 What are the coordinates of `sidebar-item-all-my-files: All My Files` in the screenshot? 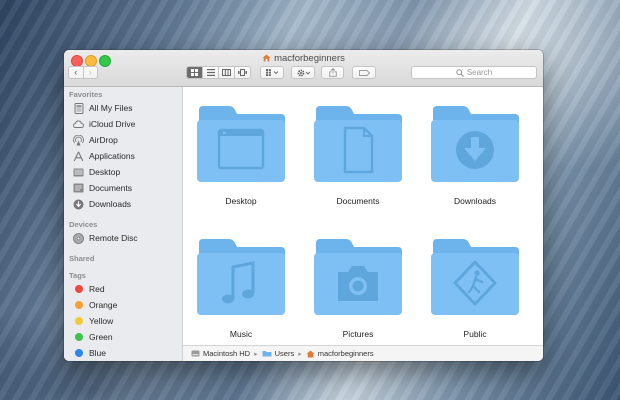 It's located at (102, 108).